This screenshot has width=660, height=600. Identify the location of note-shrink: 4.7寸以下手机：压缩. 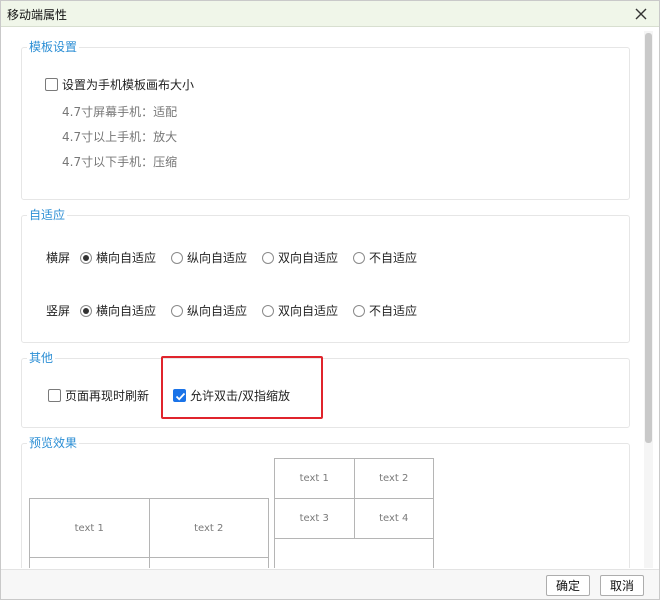
(120, 162).